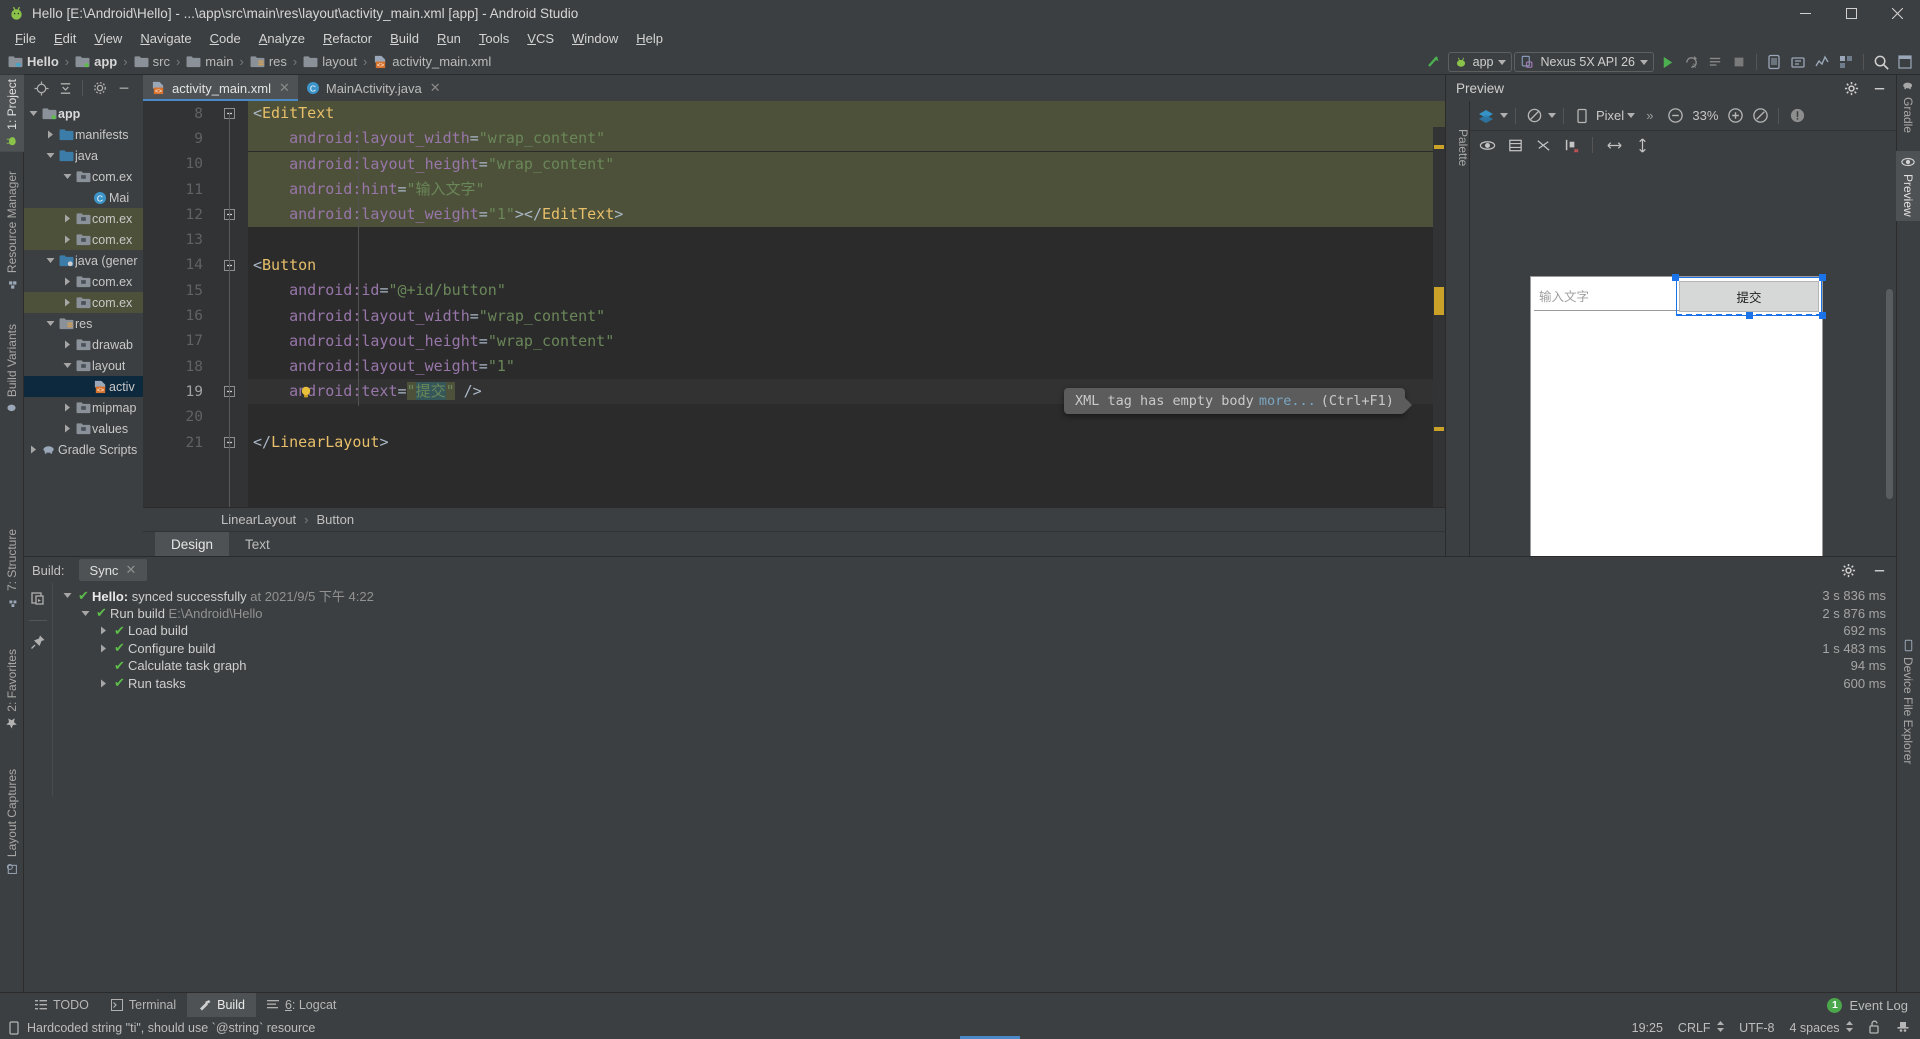  I want to click on blueprint-icon, so click(1515, 145).